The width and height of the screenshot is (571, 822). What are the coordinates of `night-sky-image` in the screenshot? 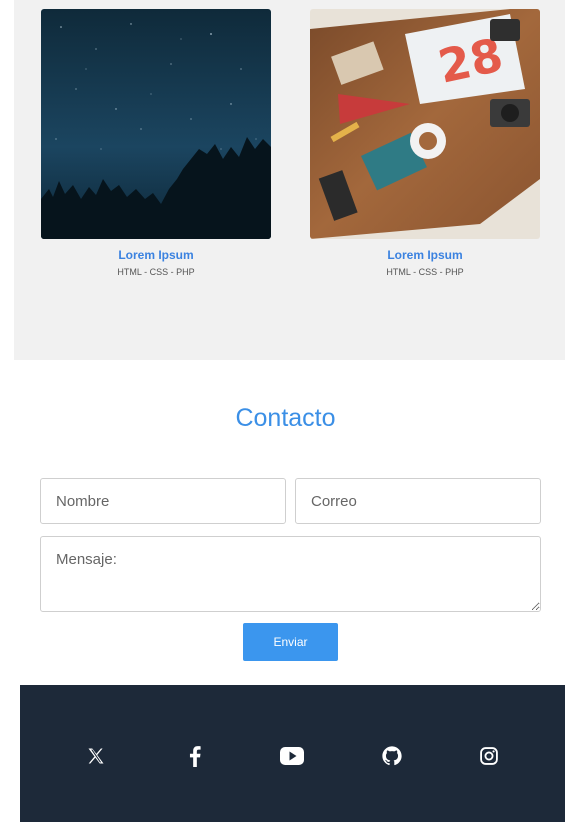 It's located at (156, 124).